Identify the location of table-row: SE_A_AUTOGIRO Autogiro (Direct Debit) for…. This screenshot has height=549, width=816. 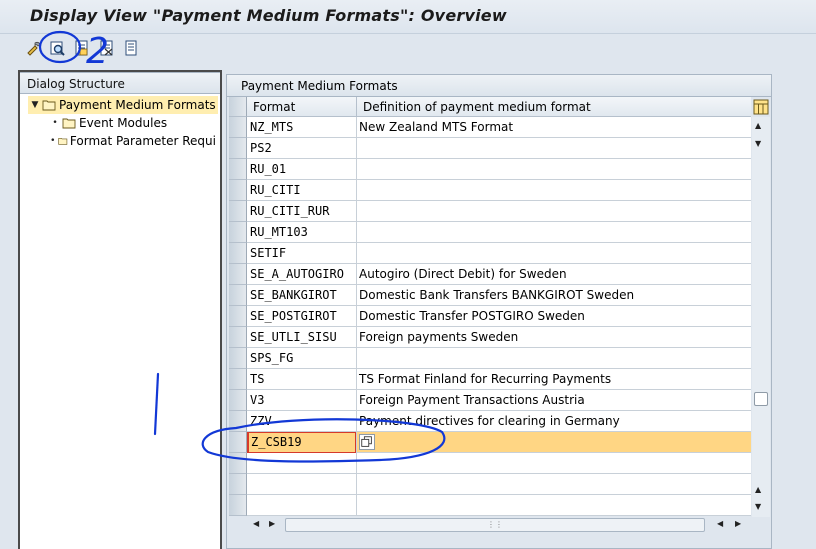
(499, 274).